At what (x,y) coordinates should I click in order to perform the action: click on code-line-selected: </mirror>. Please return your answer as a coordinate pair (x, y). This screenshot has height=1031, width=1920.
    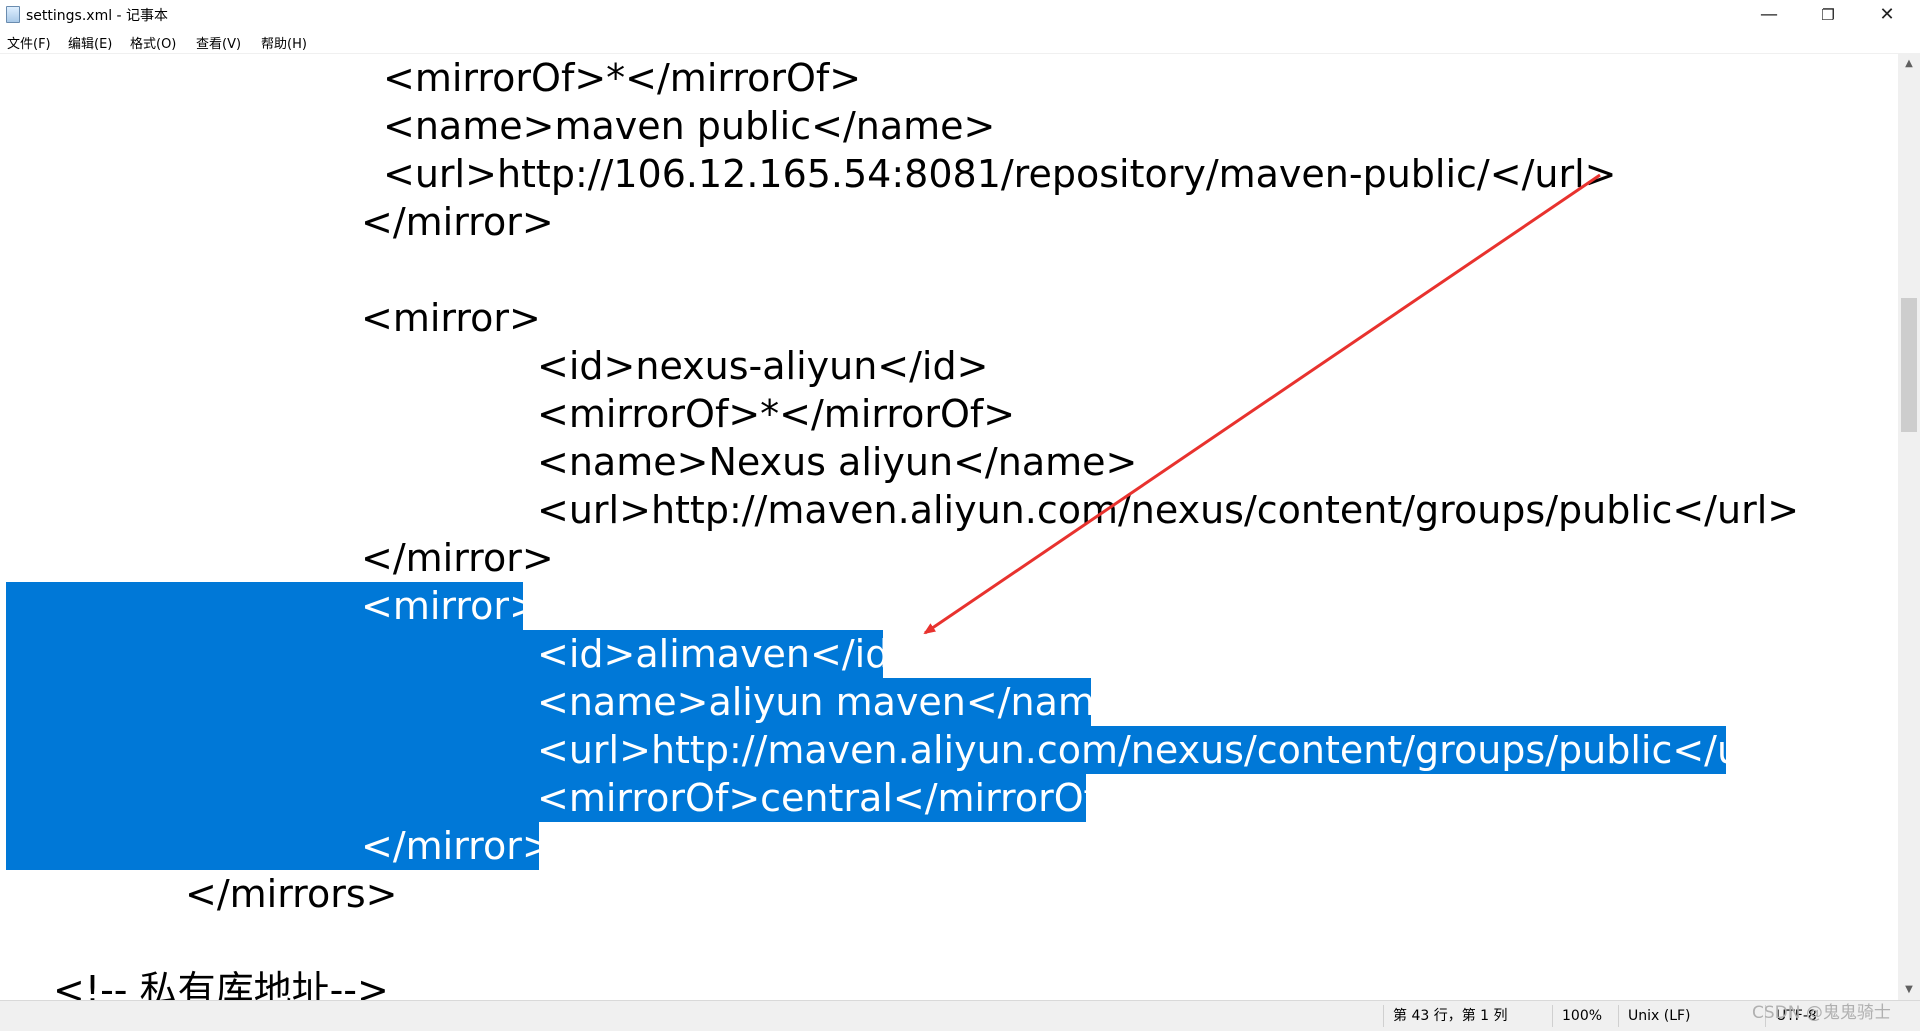
    Looking at the image, I should click on (457, 846).